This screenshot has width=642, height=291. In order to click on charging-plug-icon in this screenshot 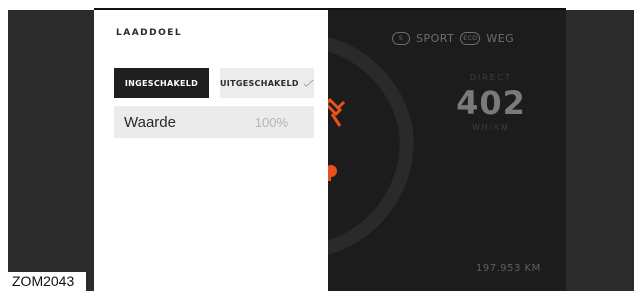, I will do `click(337, 112)`.